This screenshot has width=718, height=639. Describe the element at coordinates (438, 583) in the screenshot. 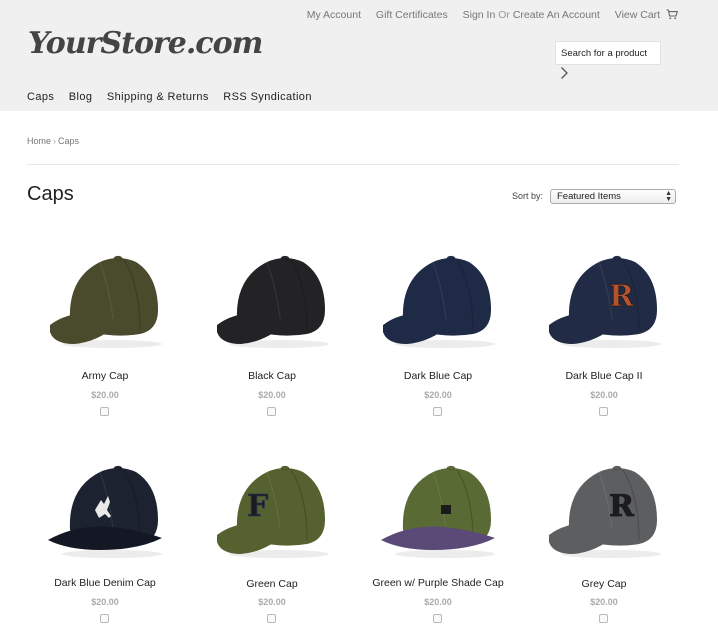

I see `product-name: Green w/ Purple Shade Cap` at that location.